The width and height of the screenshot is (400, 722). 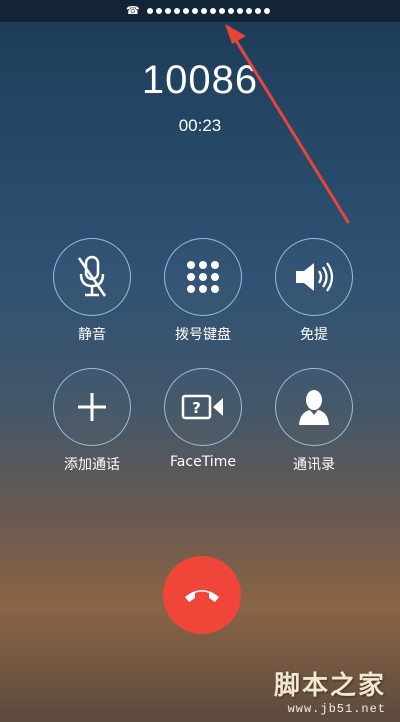 I want to click on facetime-icon: ?, so click(x=202, y=407).